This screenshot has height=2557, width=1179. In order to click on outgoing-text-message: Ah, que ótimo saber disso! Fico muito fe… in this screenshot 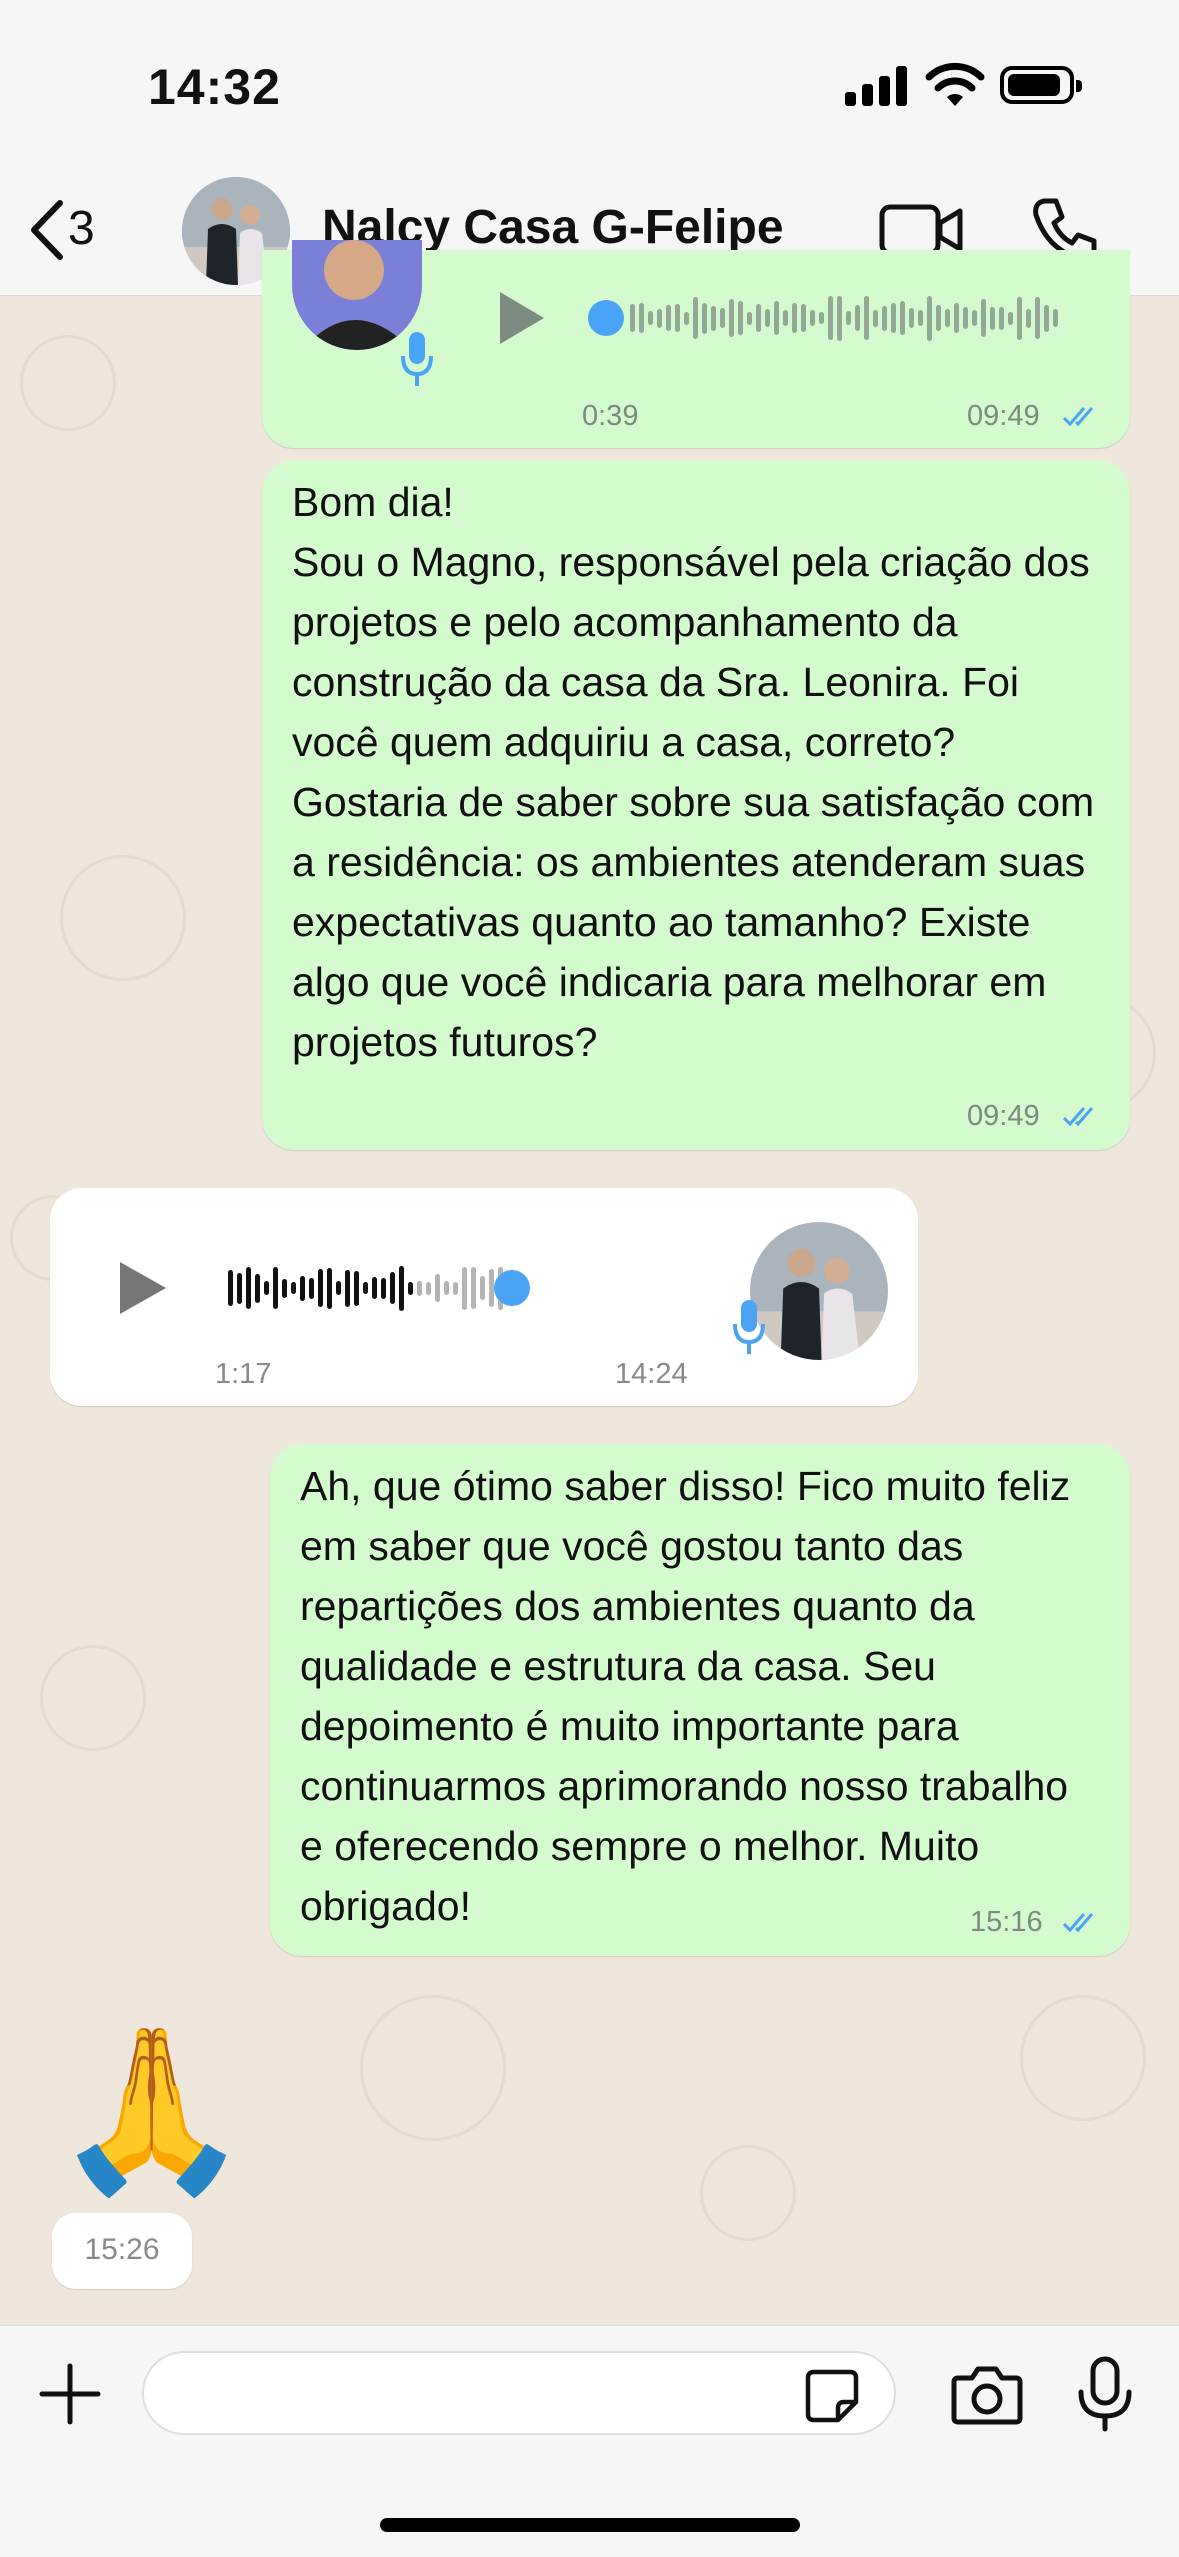, I will do `click(700, 1700)`.